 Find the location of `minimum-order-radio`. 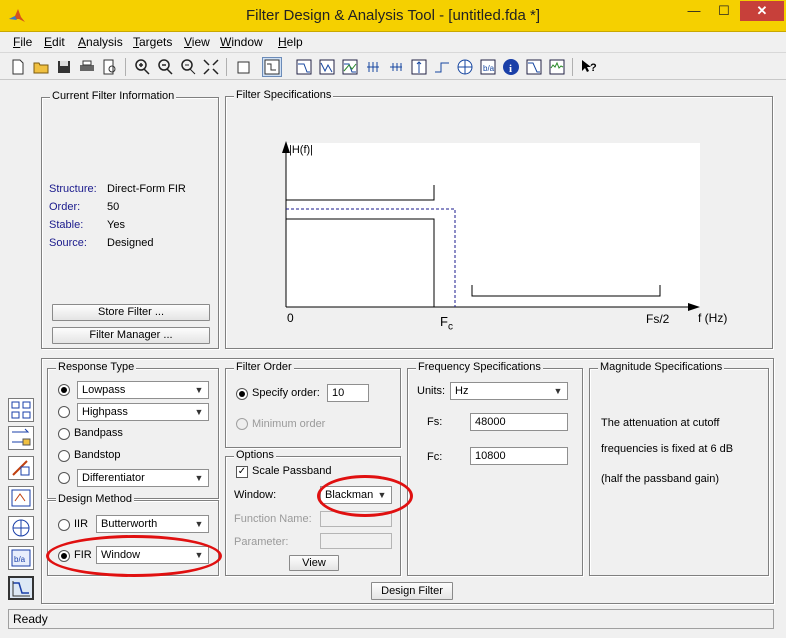

minimum-order-radio is located at coordinates (242, 424).